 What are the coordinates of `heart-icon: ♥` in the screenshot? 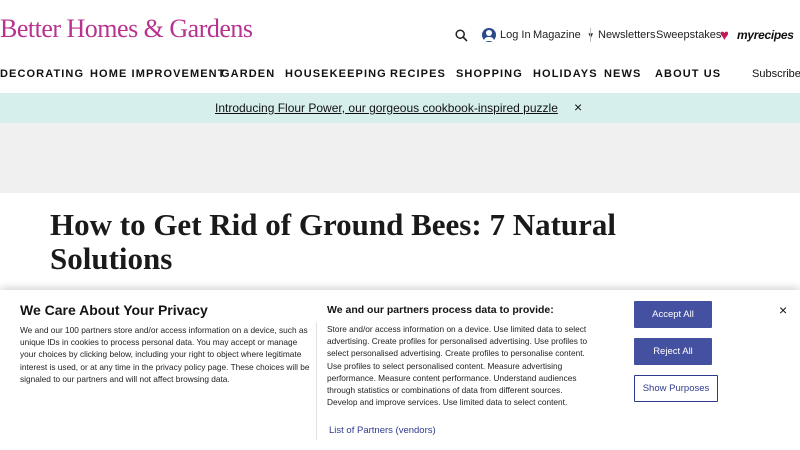 It's located at (724, 35).